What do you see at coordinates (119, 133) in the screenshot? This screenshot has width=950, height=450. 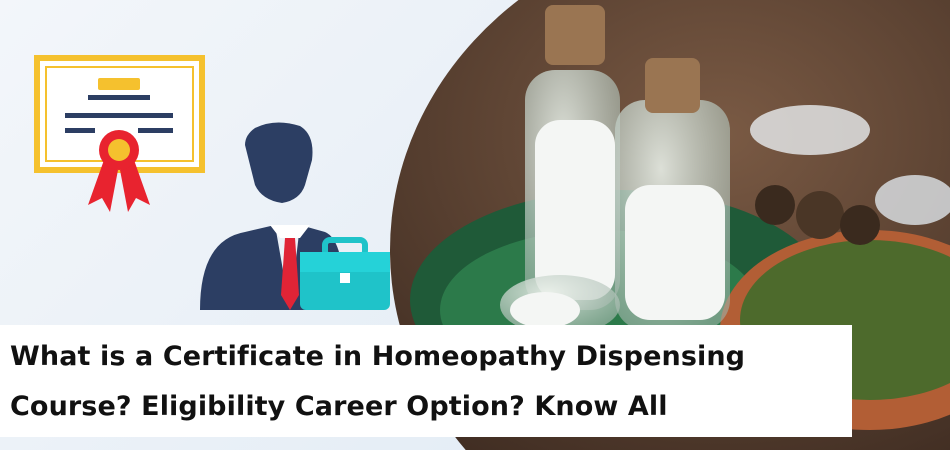 I see `certificate-icon` at bounding box center [119, 133].